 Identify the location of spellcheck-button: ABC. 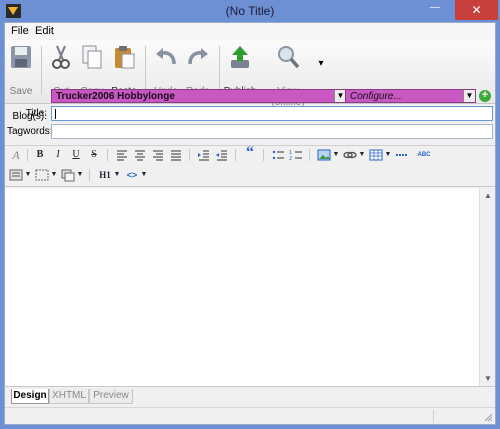
(424, 155).